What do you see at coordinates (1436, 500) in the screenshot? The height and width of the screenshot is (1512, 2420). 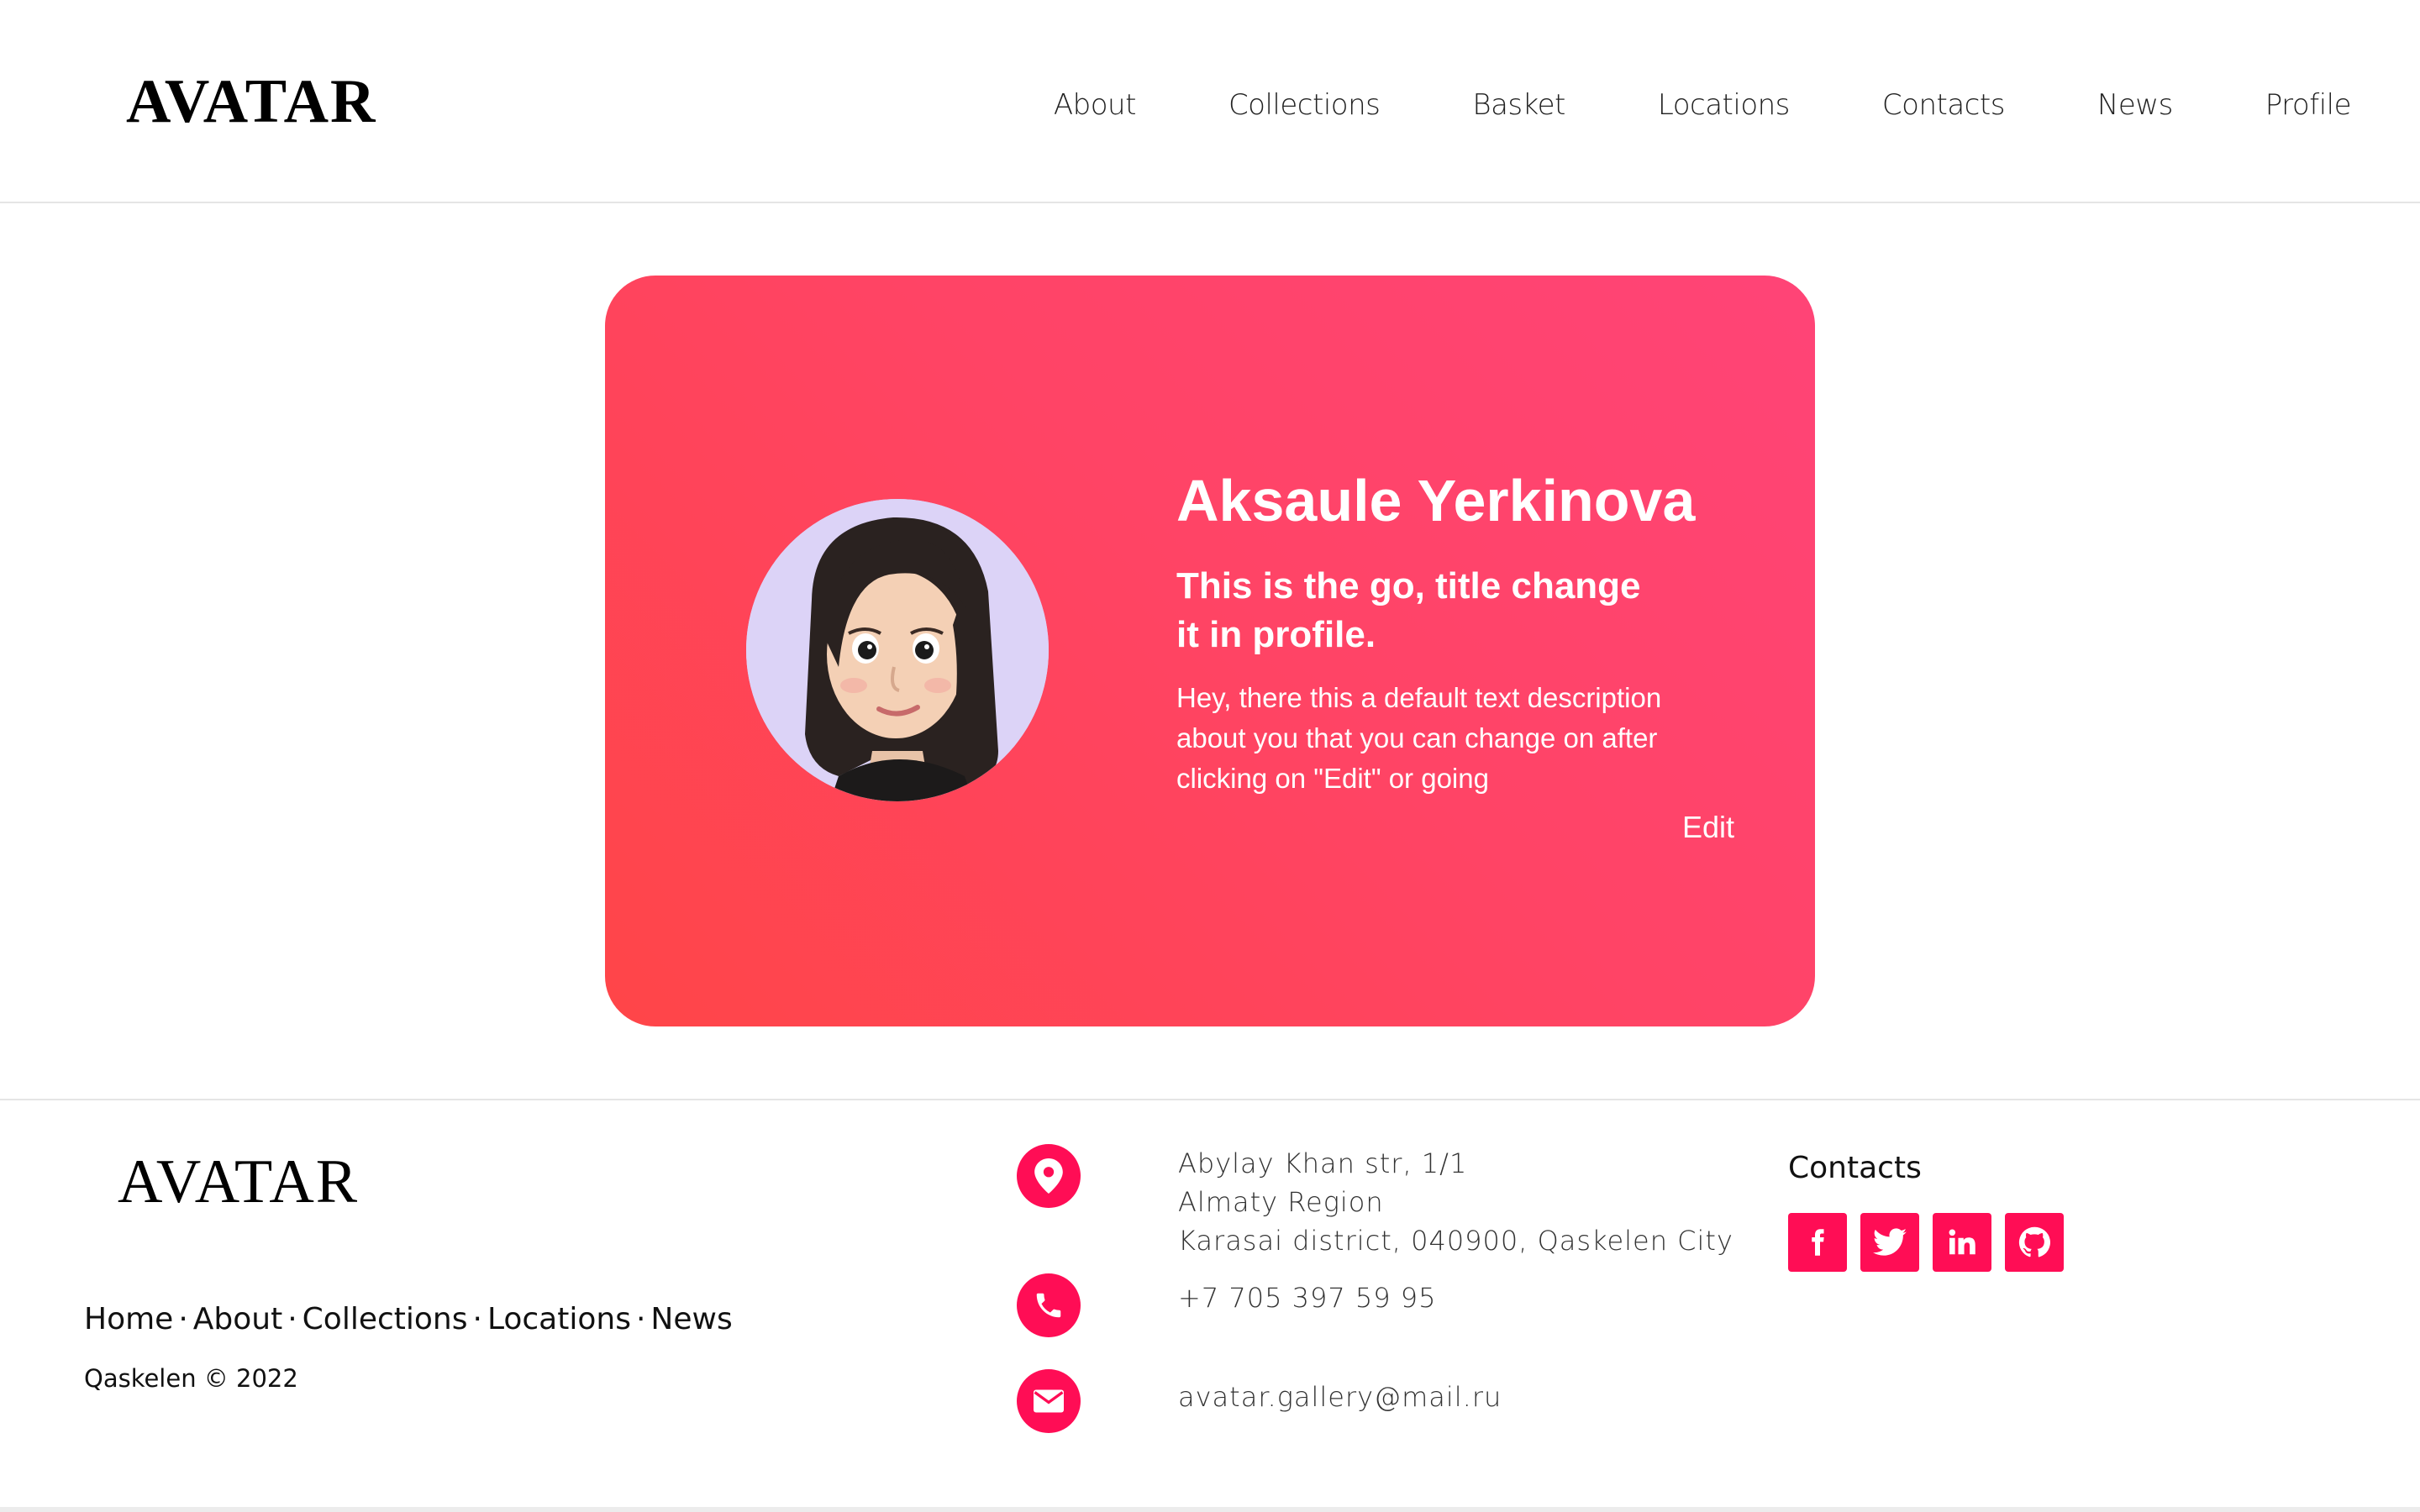 I see `profile-name: Aksaule Yerkinova` at bounding box center [1436, 500].